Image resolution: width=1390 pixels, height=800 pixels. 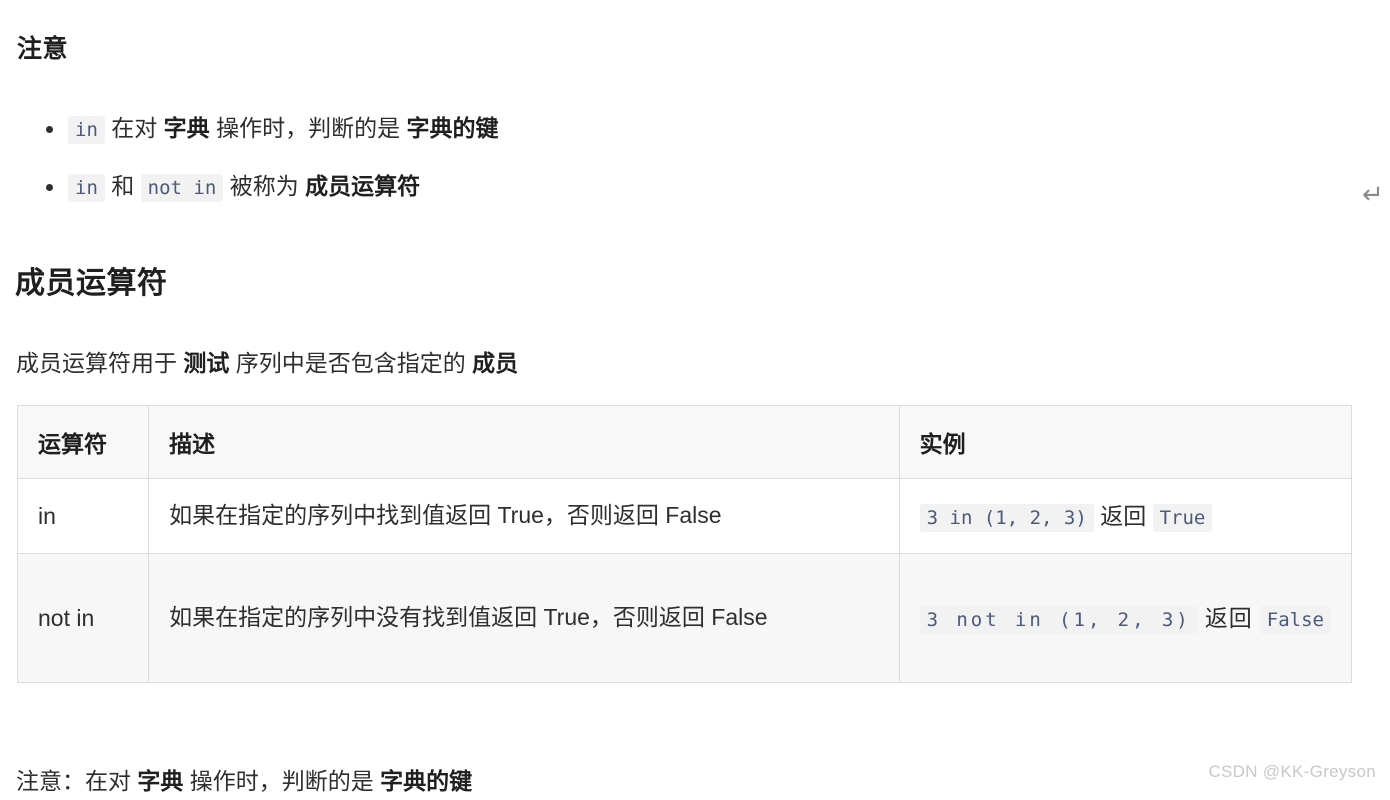 What do you see at coordinates (91, 283) in the screenshot?
I see `section-heading: 成员运算符` at bounding box center [91, 283].